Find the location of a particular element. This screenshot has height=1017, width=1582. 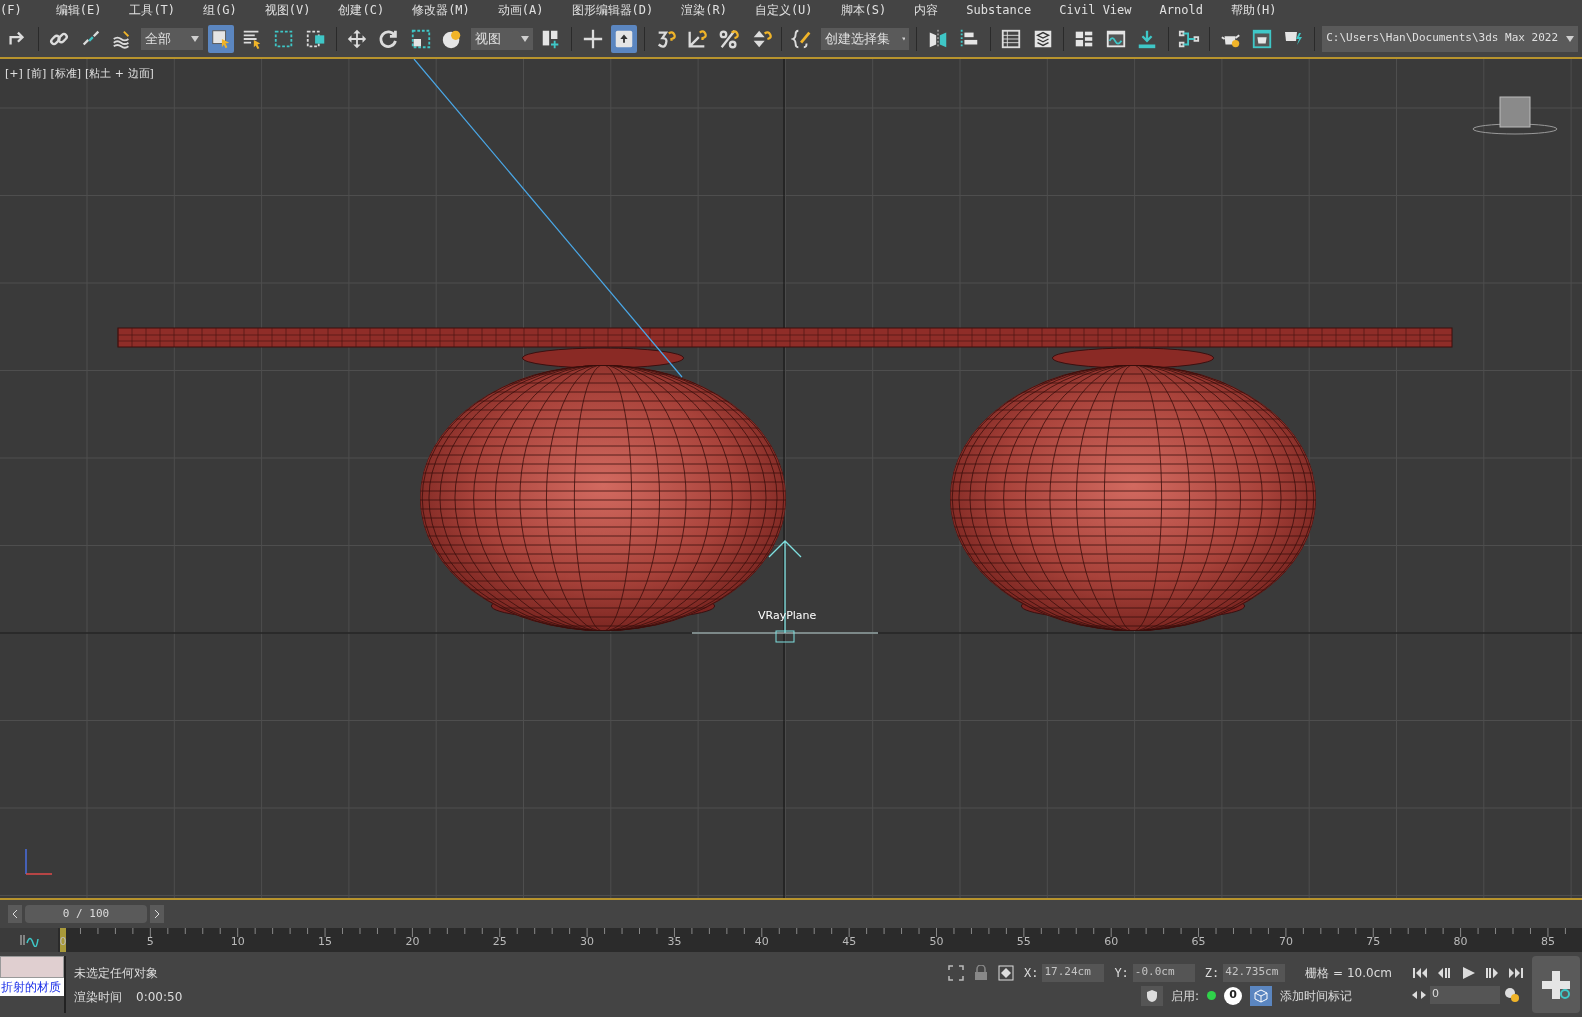

curve-editor-icon is located at coordinates (29, 940).